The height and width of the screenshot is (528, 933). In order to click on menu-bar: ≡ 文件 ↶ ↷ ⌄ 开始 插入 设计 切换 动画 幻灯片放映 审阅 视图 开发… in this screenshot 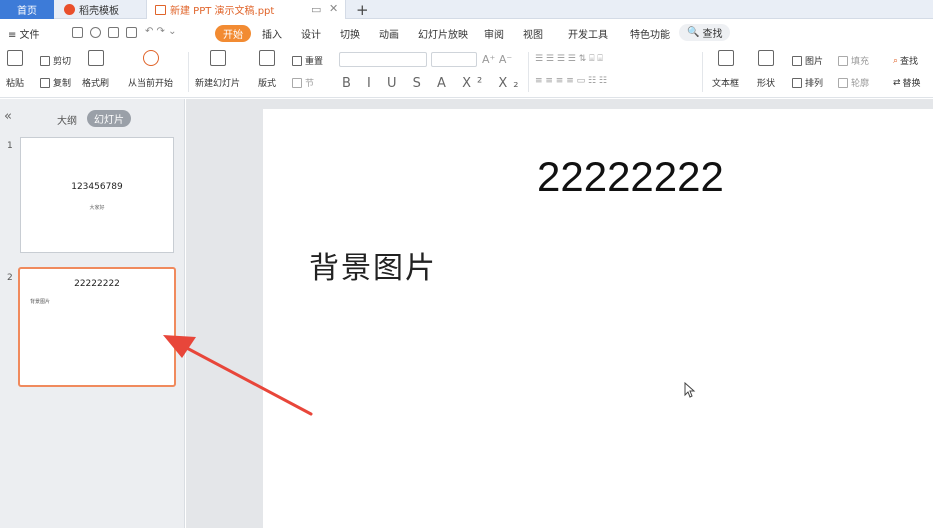, I will do `click(466, 33)`.